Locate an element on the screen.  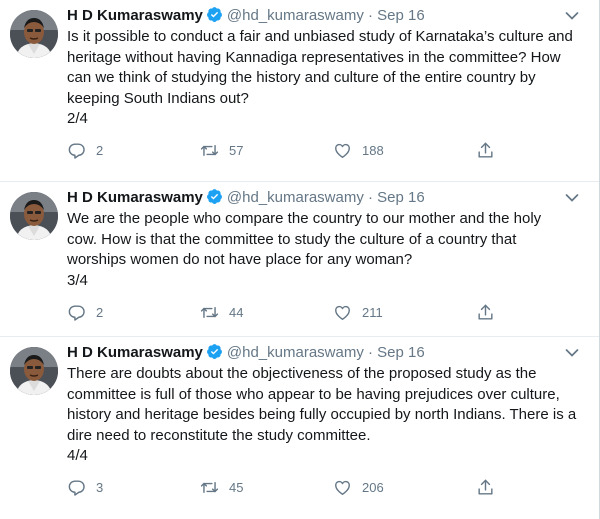
retweet-count: 45 is located at coordinates (236, 487).